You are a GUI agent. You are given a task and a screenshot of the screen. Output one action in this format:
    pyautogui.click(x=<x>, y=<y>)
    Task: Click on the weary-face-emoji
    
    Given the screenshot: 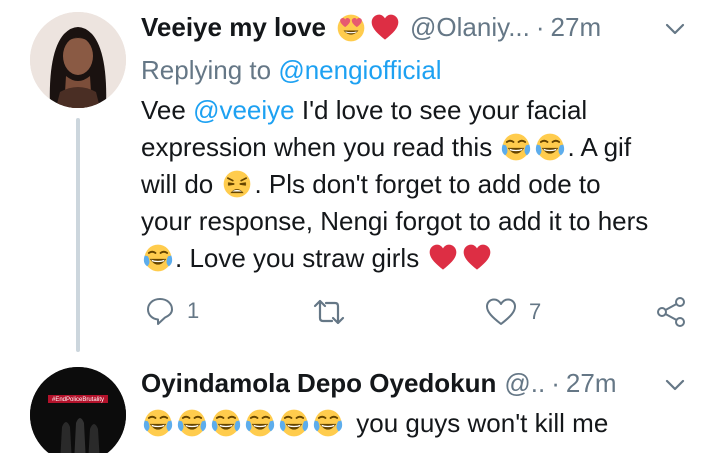 What is the action you would take?
    pyautogui.click(x=237, y=184)
    